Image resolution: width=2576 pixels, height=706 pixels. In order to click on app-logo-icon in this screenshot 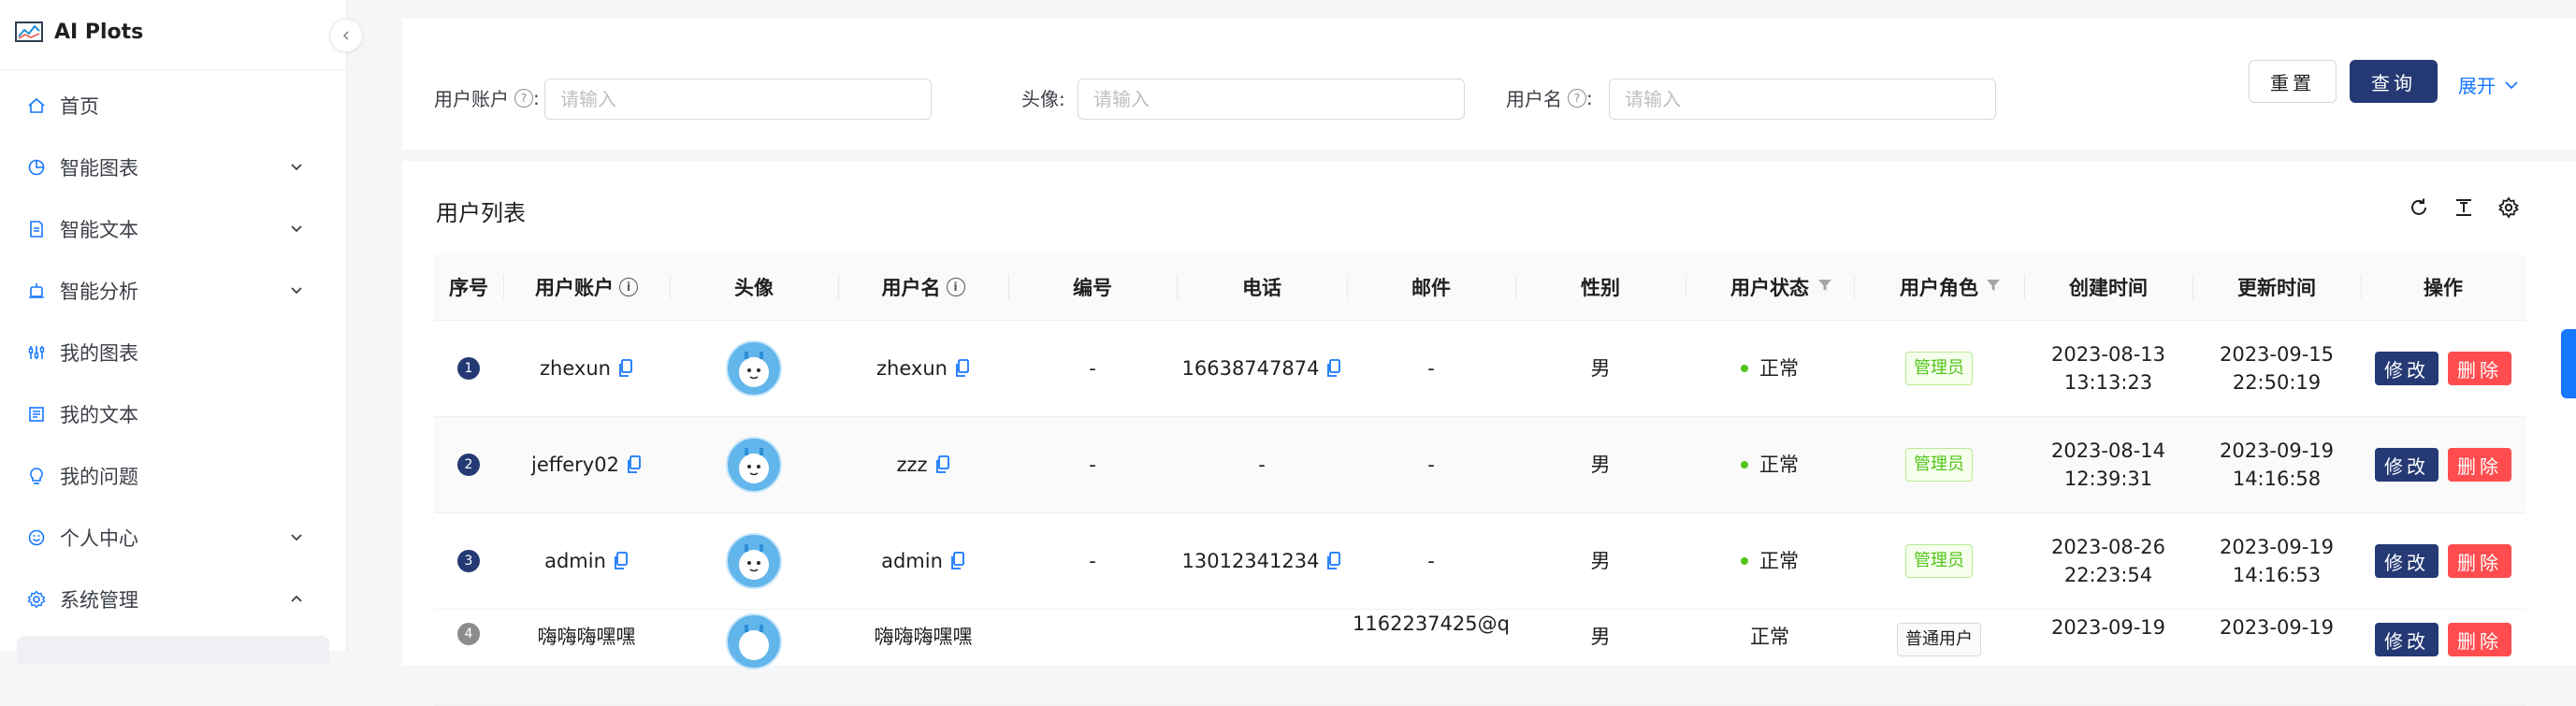, I will do `click(29, 32)`.